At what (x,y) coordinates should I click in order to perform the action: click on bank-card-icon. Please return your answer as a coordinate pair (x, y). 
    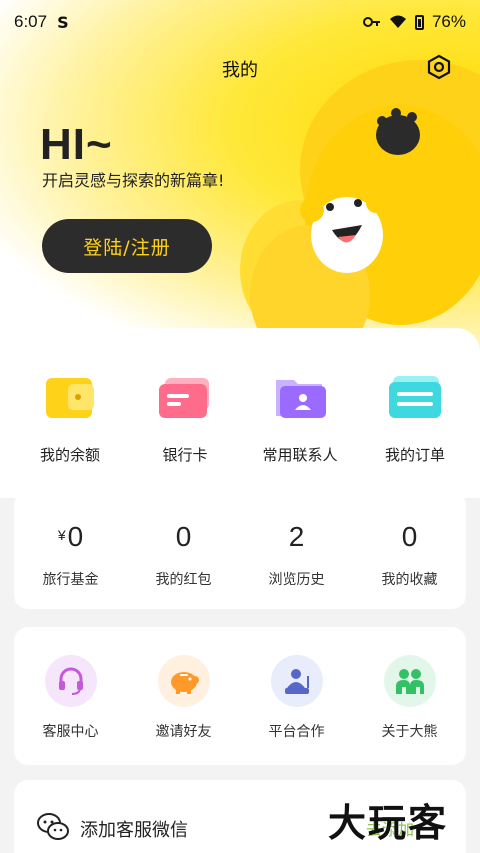
    Looking at the image, I should click on (185, 398).